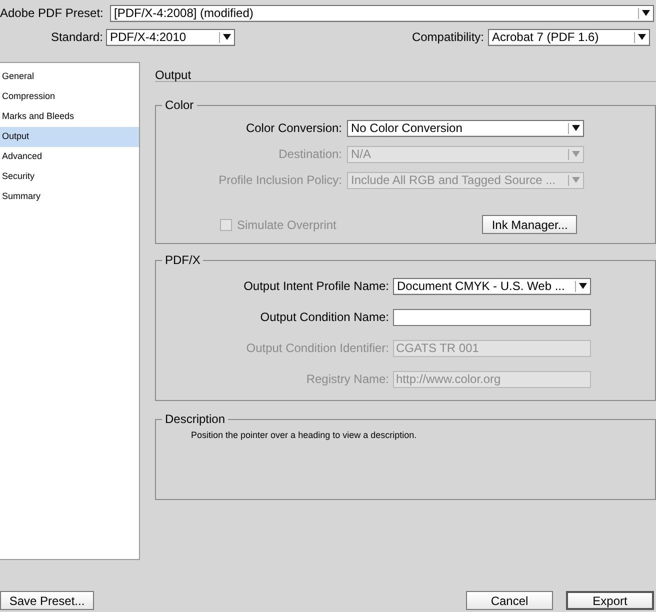 The image size is (656, 612). I want to click on sidebar-item: Output, so click(69, 137).